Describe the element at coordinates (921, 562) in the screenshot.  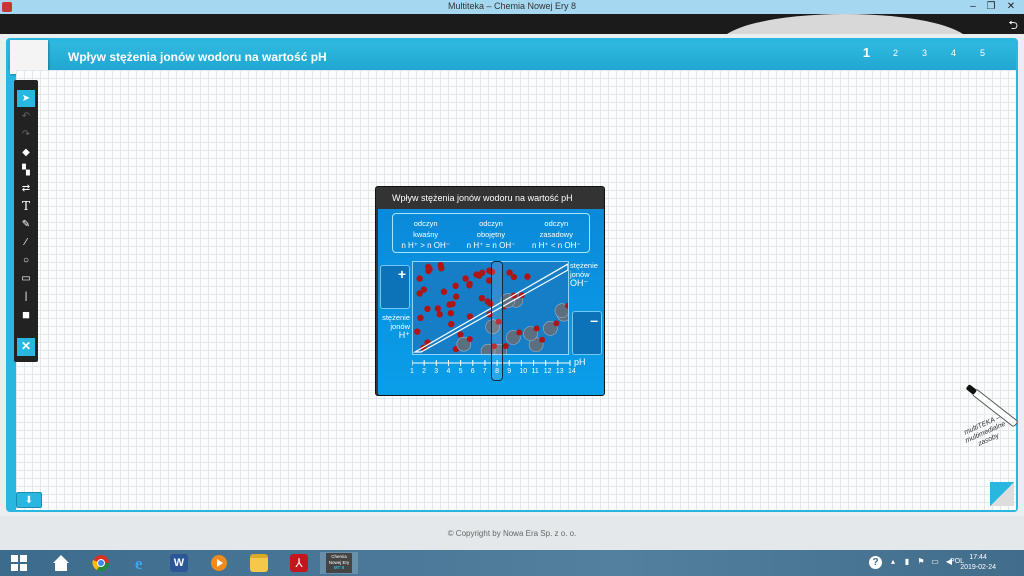
I see `action-center-icon: ⚑` at that location.